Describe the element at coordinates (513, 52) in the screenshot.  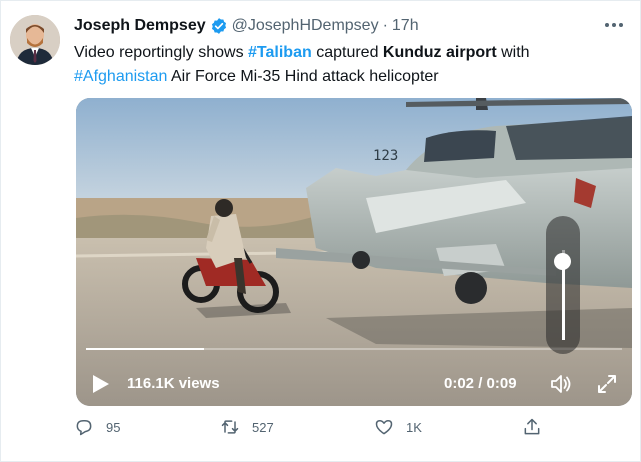
I see `text-part: with` at that location.